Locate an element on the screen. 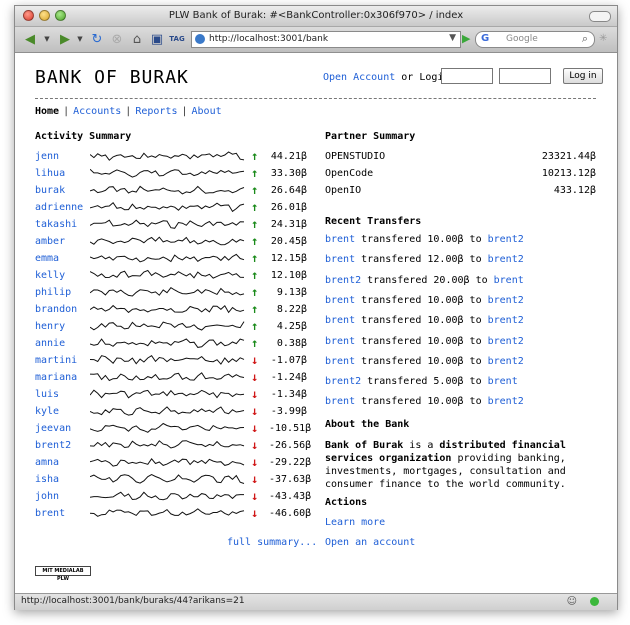 This screenshot has width=630, height=625. activity-row: amber ↑ 20.45β is located at coordinates (175, 242).